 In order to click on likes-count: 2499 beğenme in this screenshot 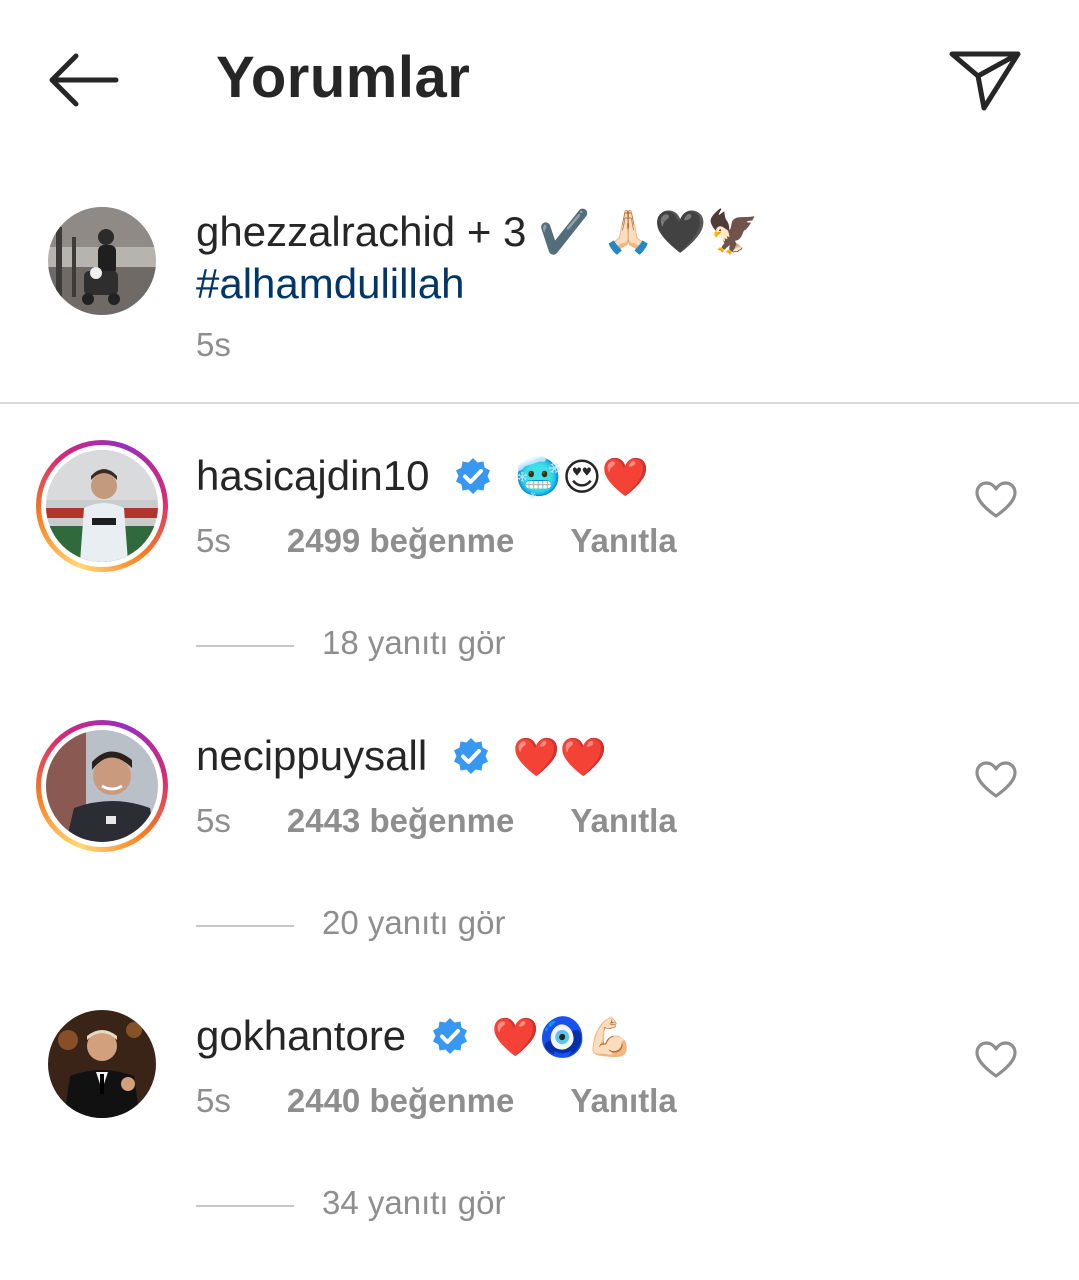, I will do `click(400, 541)`.